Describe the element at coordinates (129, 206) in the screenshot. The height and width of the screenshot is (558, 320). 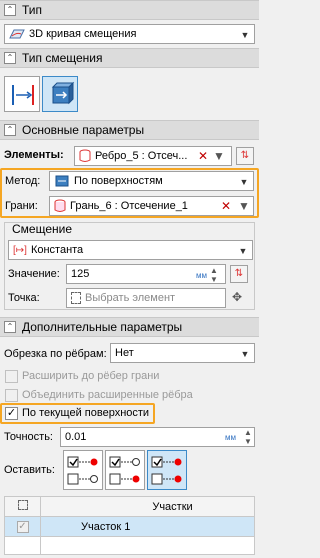
I see `faces-value: Грань_6 : Отсечение_1` at that location.